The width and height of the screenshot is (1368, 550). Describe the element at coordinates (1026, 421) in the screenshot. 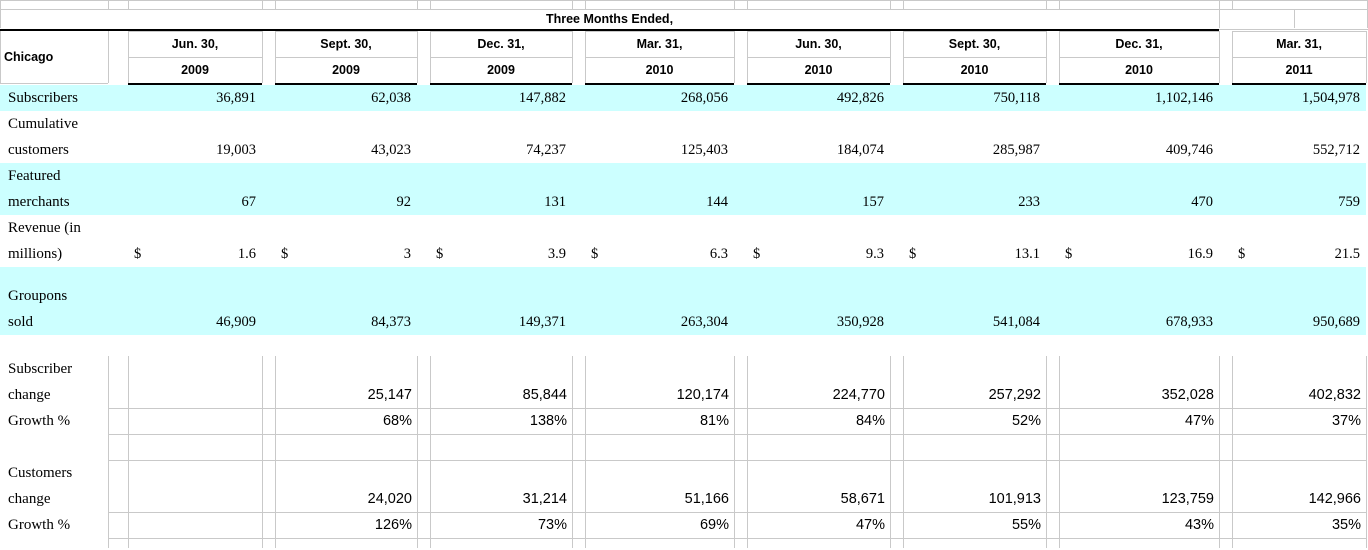

I see `derived-value: 52%` at that location.